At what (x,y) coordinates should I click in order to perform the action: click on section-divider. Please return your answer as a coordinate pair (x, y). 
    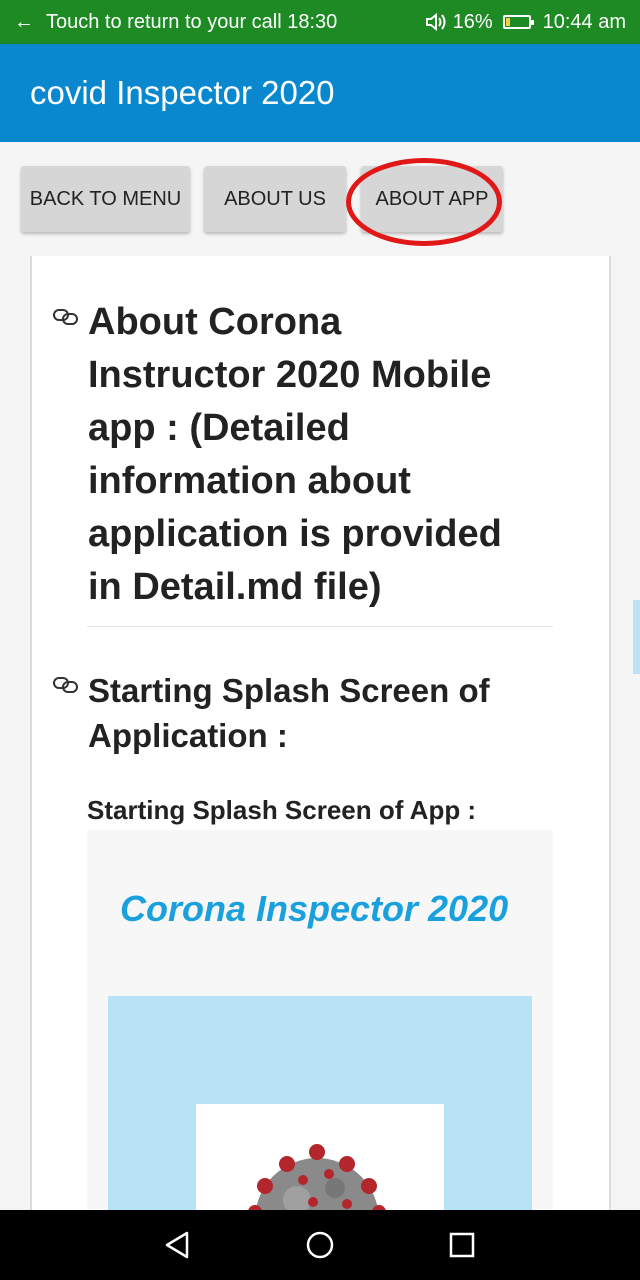
    Looking at the image, I should click on (320, 626).